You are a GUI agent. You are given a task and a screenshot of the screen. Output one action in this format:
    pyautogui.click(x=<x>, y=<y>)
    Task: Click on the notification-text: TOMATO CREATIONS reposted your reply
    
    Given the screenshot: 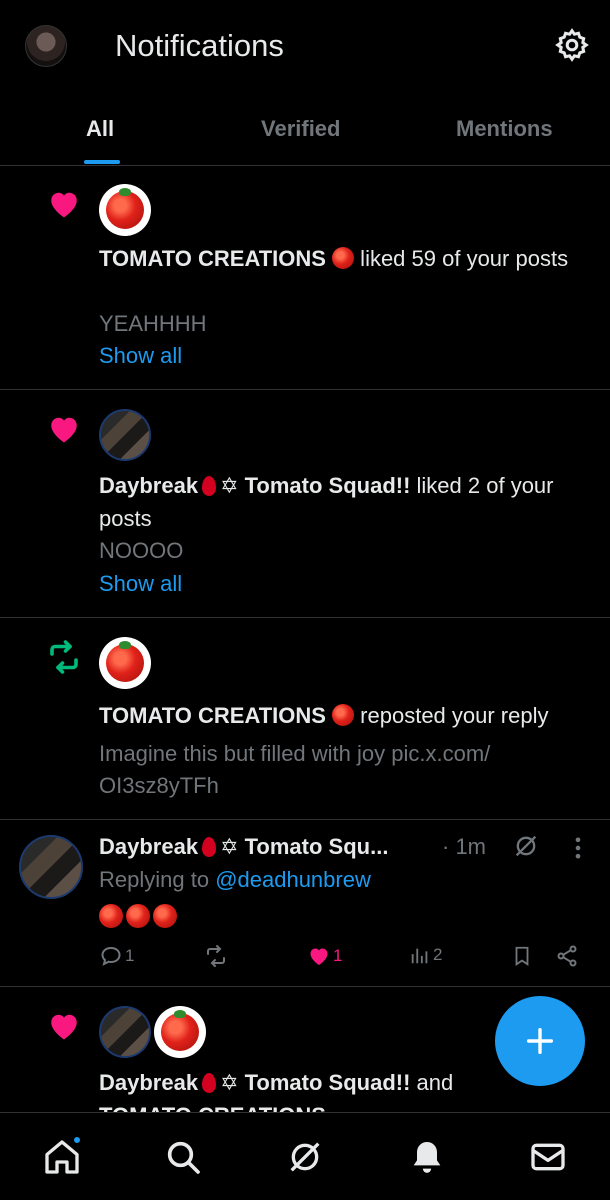 What is the action you would take?
    pyautogui.click(x=324, y=715)
    